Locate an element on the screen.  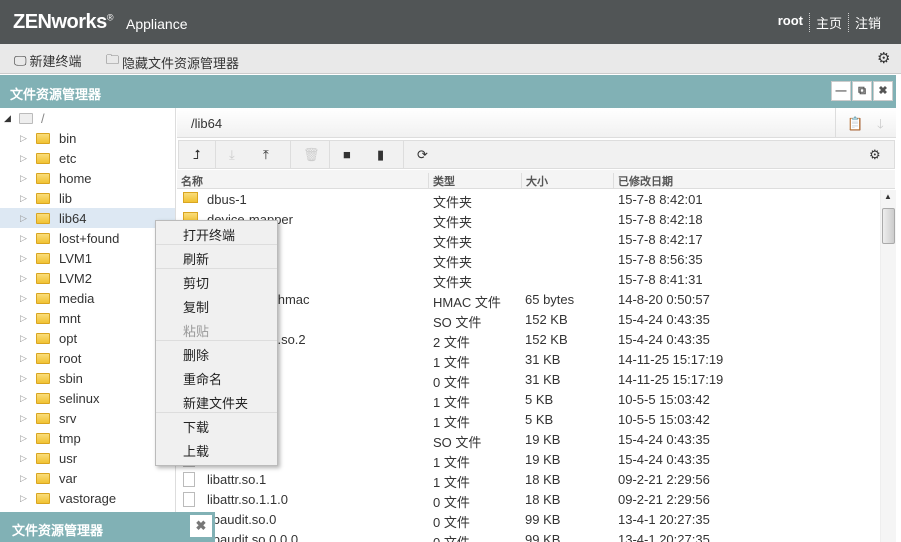
up-level-icon: ⮥ is located at coordinates (197, 155).